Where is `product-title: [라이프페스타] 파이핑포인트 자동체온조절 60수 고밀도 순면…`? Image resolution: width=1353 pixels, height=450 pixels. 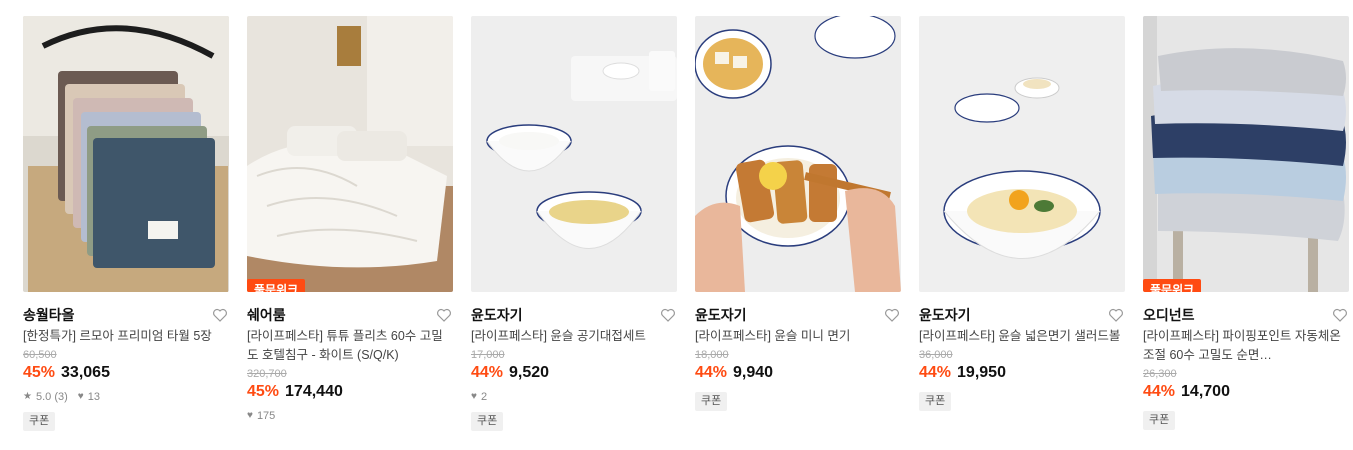
product-title: [라이프페스타] 파이핑포인트 자동체온조절 60수 고밀도 순면… is located at coordinates (1246, 346).